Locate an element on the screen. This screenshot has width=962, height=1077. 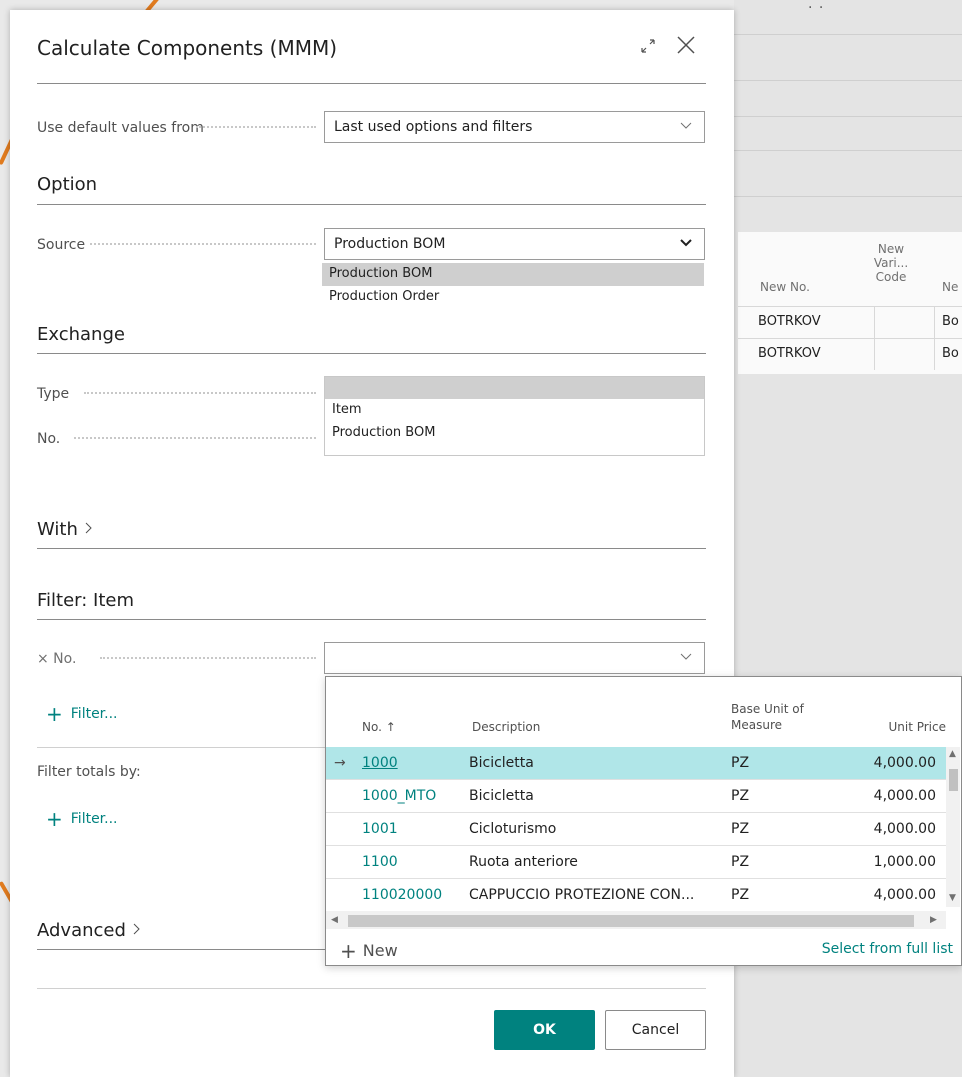
scroll-right-icon: ▶ is located at coordinates (933, 920).